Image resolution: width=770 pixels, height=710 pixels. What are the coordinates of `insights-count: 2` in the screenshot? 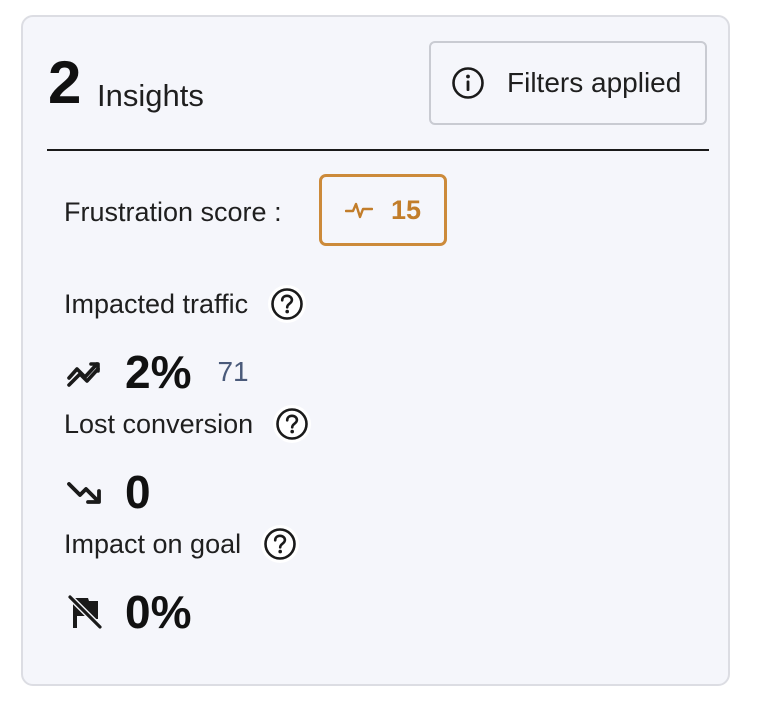 It's located at (65, 82).